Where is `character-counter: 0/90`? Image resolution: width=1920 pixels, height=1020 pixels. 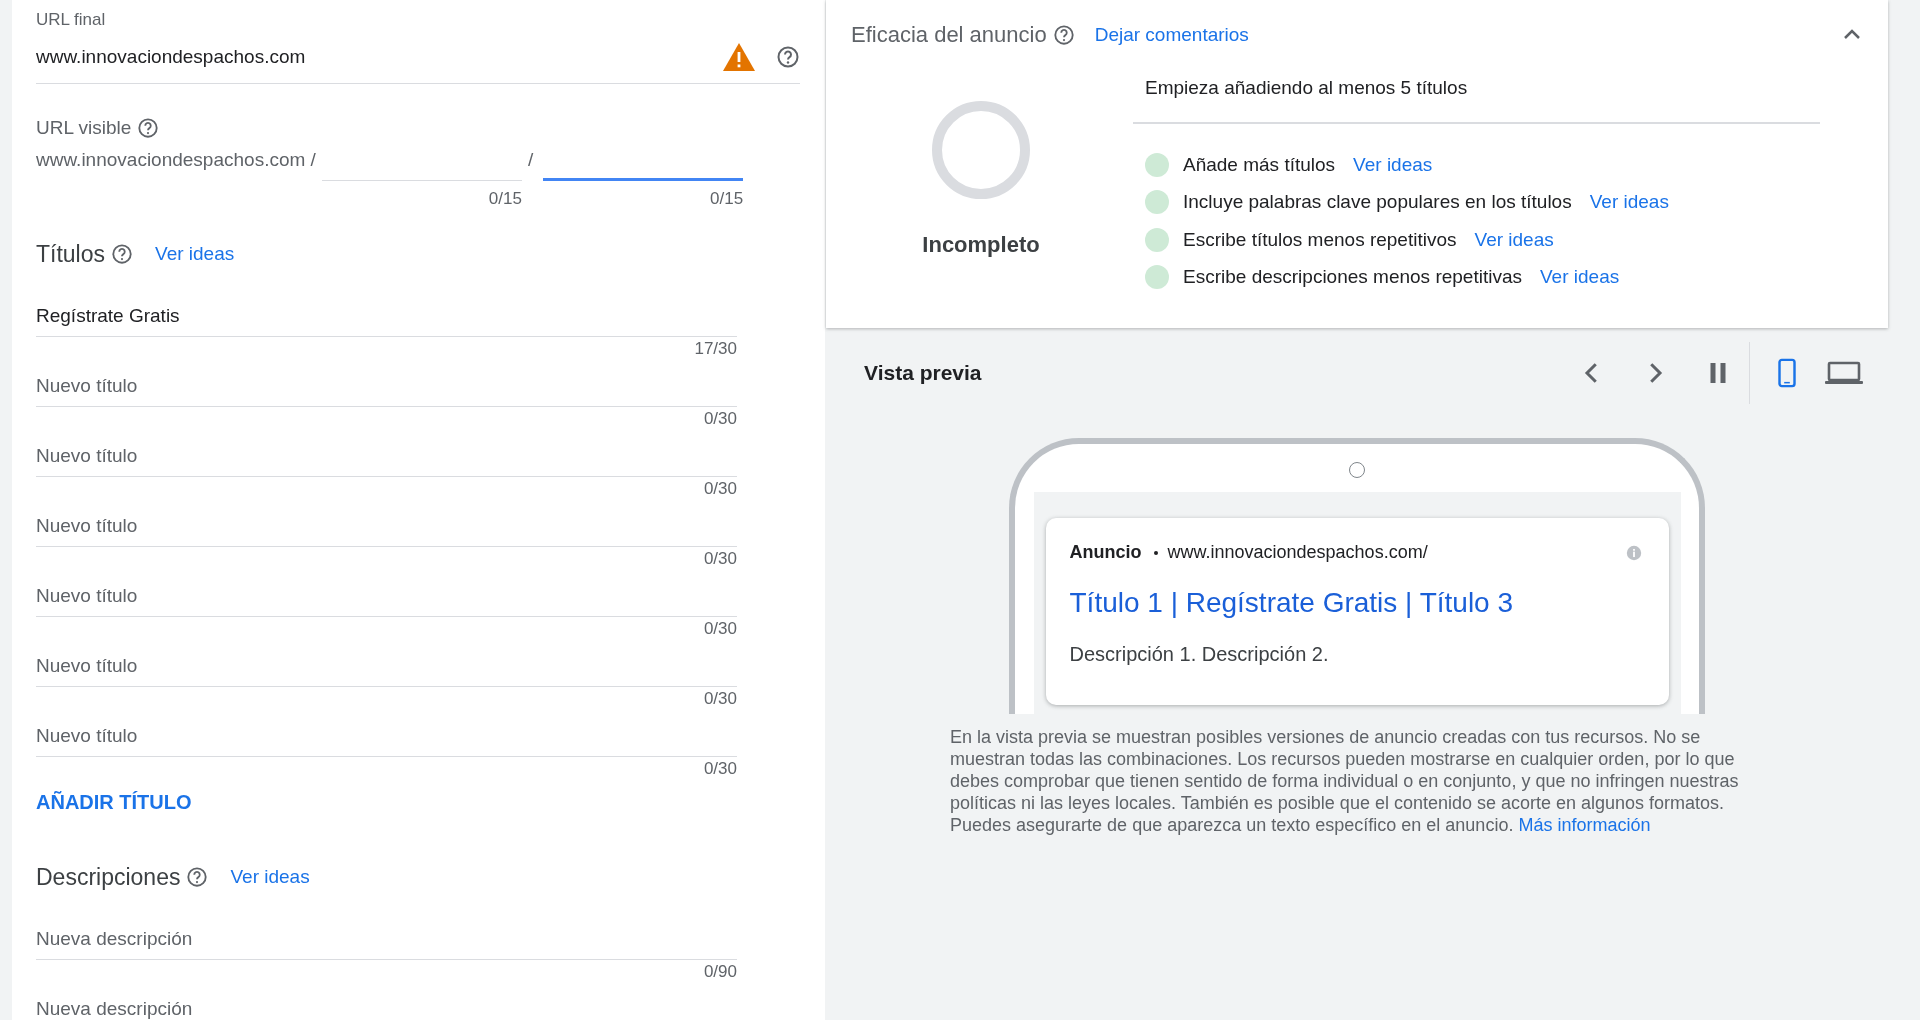 character-counter: 0/90 is located at coordinates (720, 972).